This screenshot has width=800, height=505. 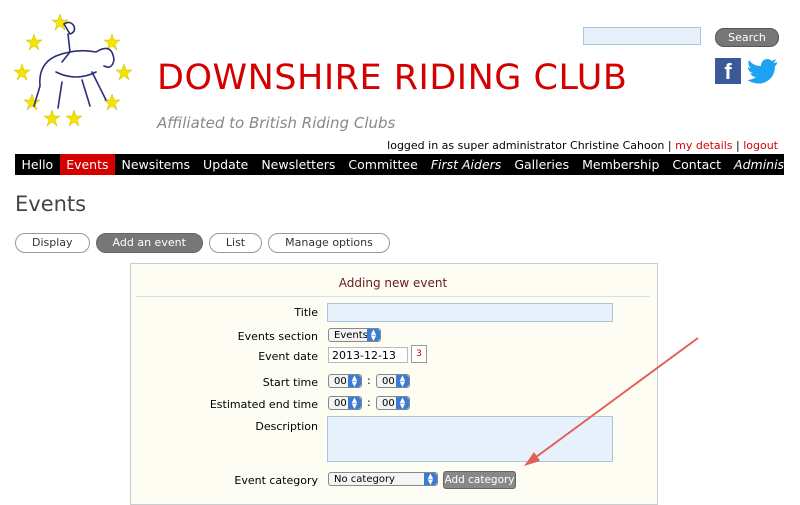 I want to click on events-section-select: Events ▲ ▼, so click(x=354, y=335).